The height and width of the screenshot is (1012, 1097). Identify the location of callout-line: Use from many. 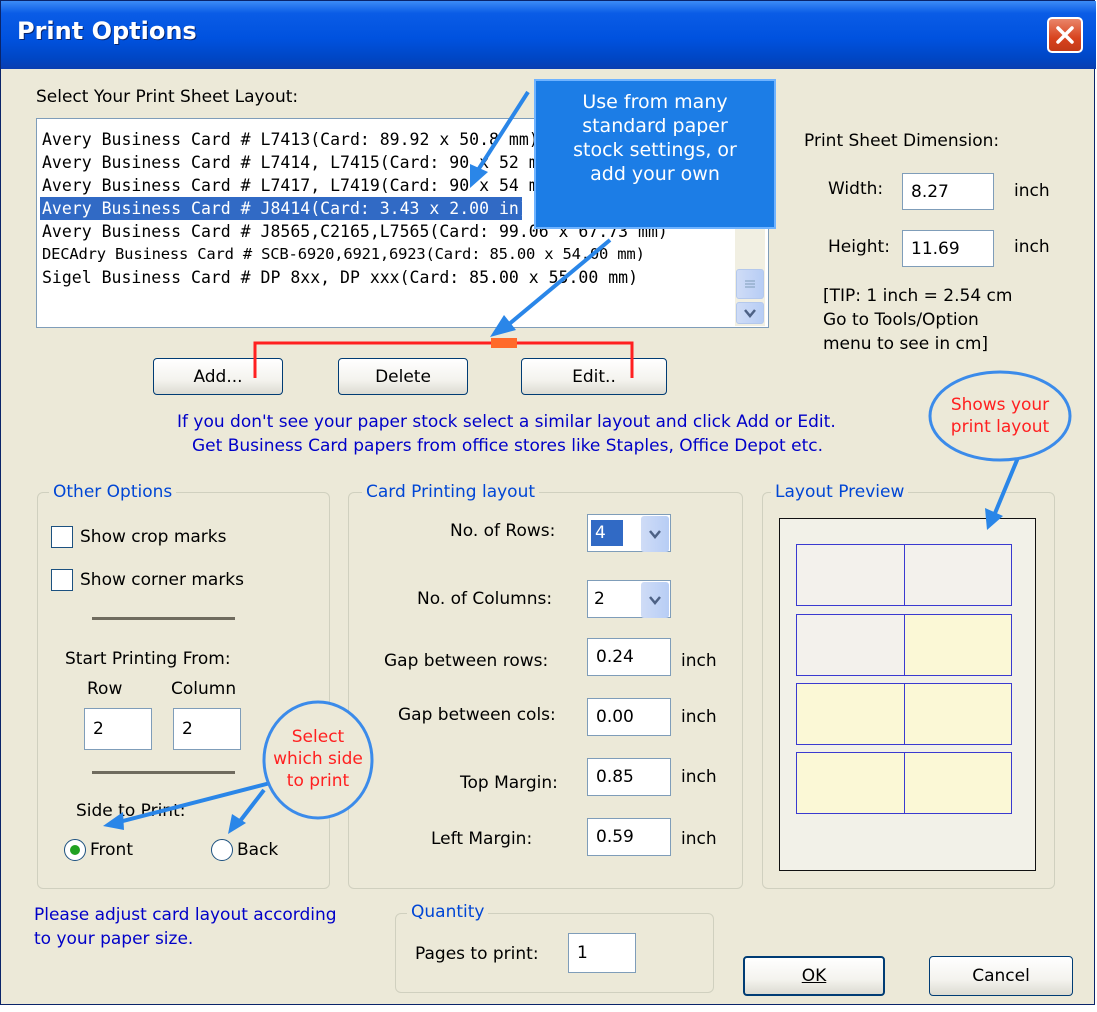
(655, 102).